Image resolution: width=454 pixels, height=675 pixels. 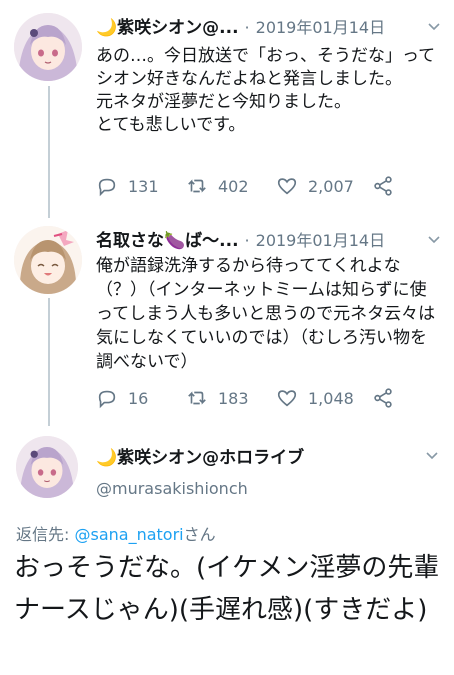 What do you see at coordinates (227, 589) in the screenshot?
I see `main-tweet-text: おっそうだな。(イケメン淫夢の先輩ナースじゃん)(手遅れ感)(すきだよ)` at bounding box center [227, 589].